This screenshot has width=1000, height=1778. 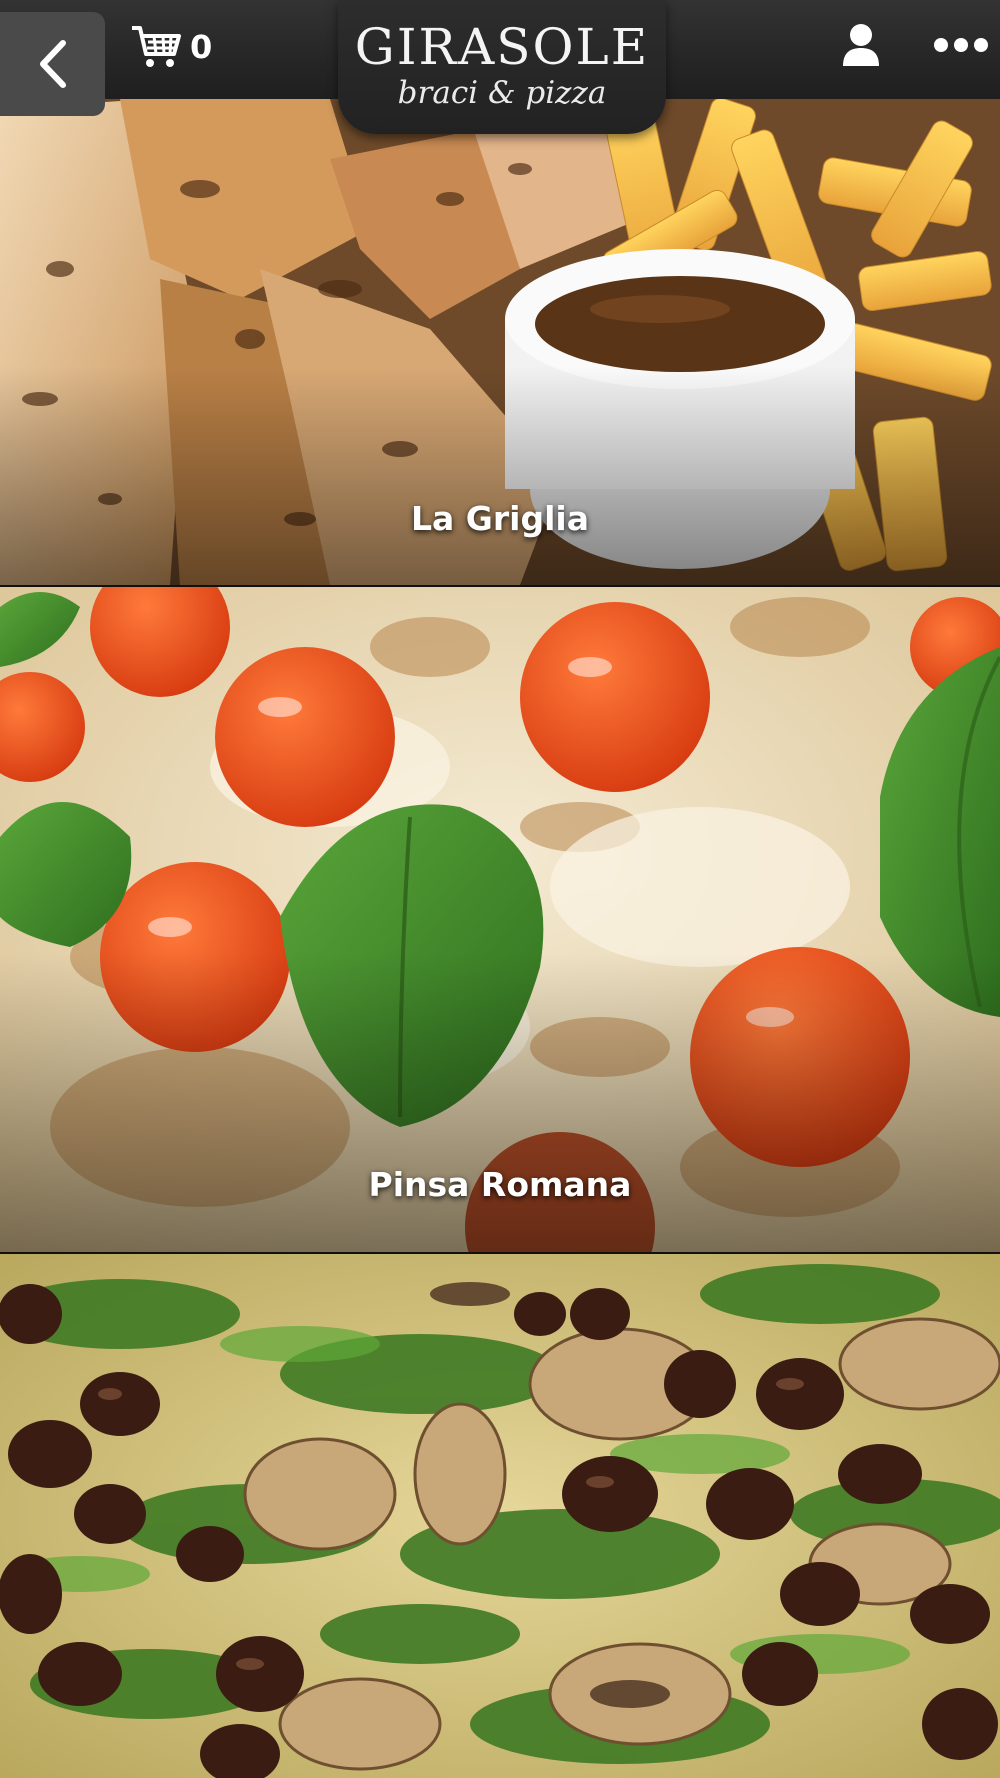 I want to click on logo-name: GIRASOLE, so click(x=502, y=47).